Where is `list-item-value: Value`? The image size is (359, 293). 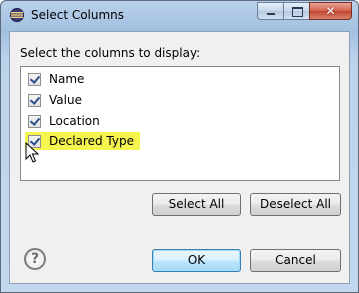
list-item-value: Value is located at coordinates (55, 100).